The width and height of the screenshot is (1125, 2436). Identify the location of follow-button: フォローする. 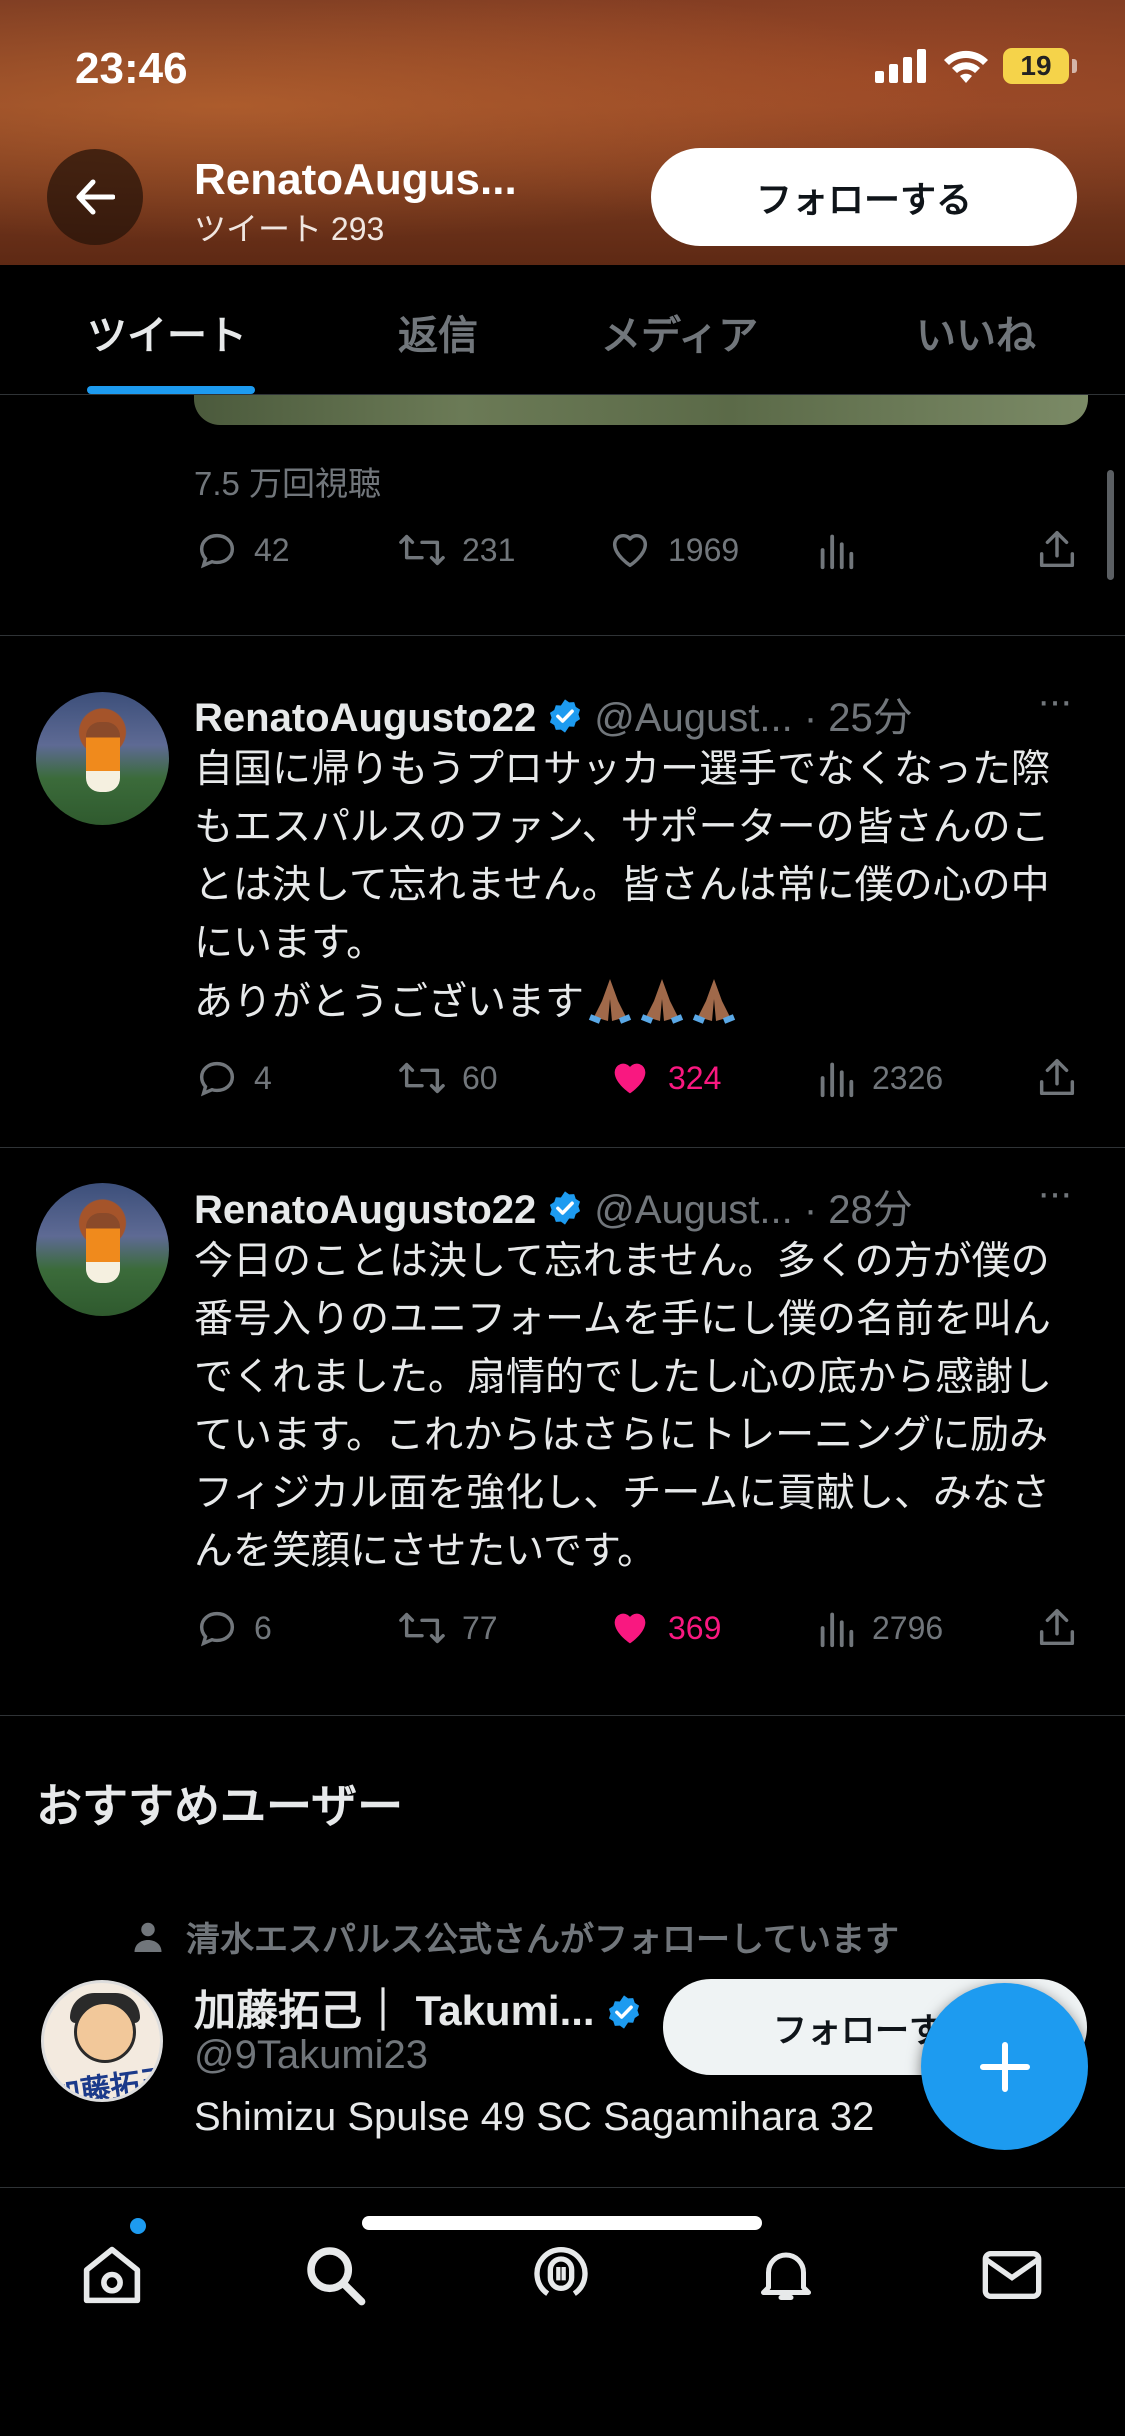
(864, 197).